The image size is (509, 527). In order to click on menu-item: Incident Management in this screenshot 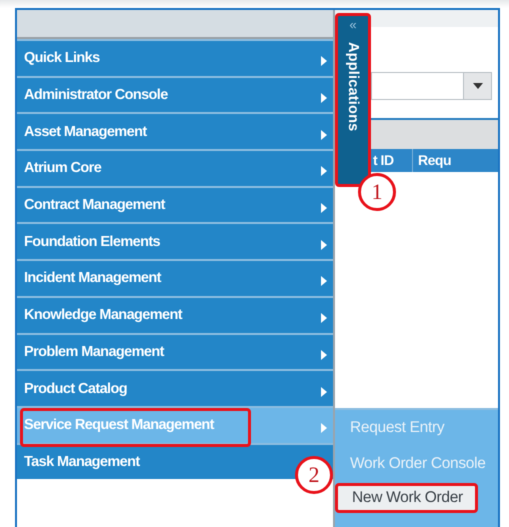, I will do `click(175, 277)`.